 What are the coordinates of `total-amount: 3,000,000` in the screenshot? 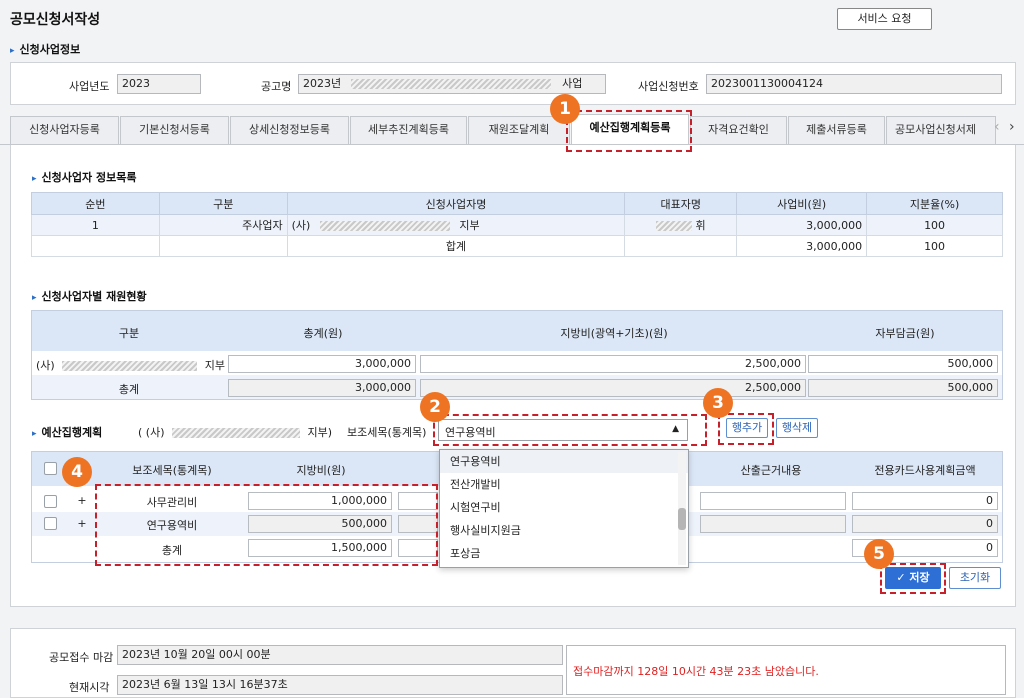 It's located at (802, 246).